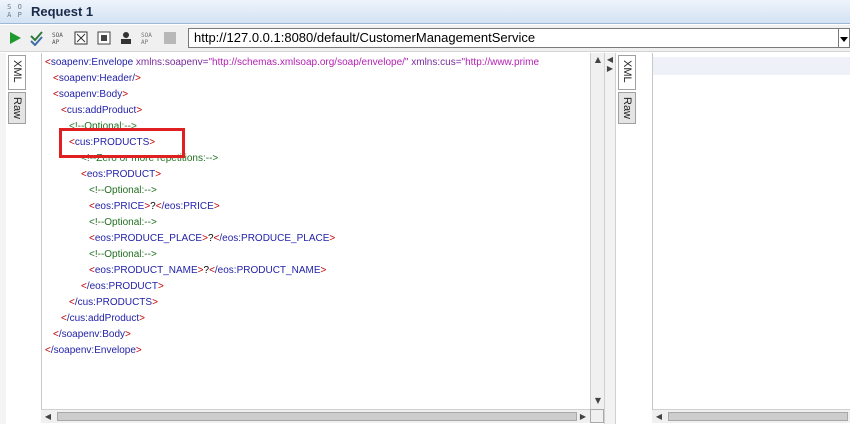 This screenshot has height=424, width=850. What do you see at coordinates (146, 270) in the screenshot?
I see `xml-tag-product-name: eos:PRODUCT_NAME` at bounding box center [146, 270].